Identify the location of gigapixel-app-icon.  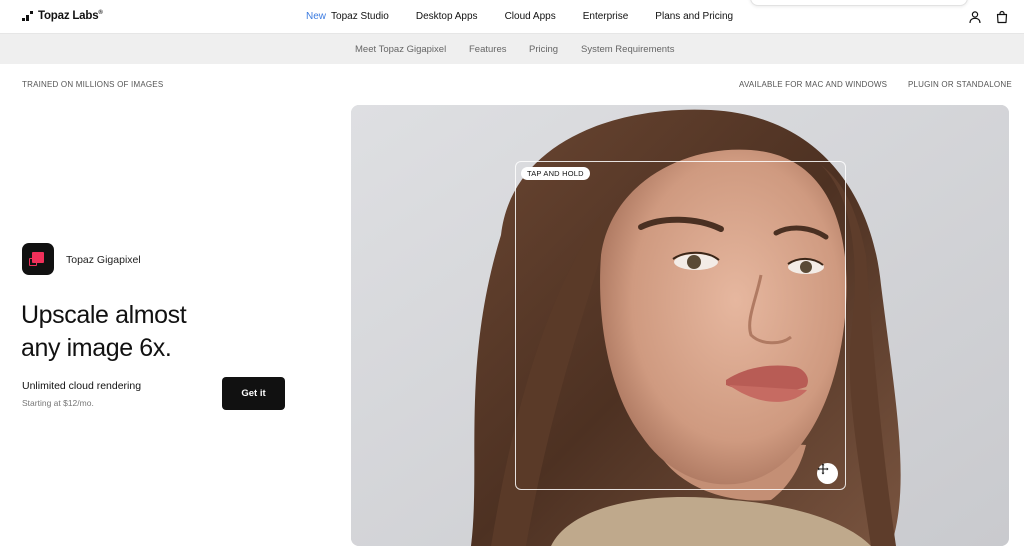
(38, 259).